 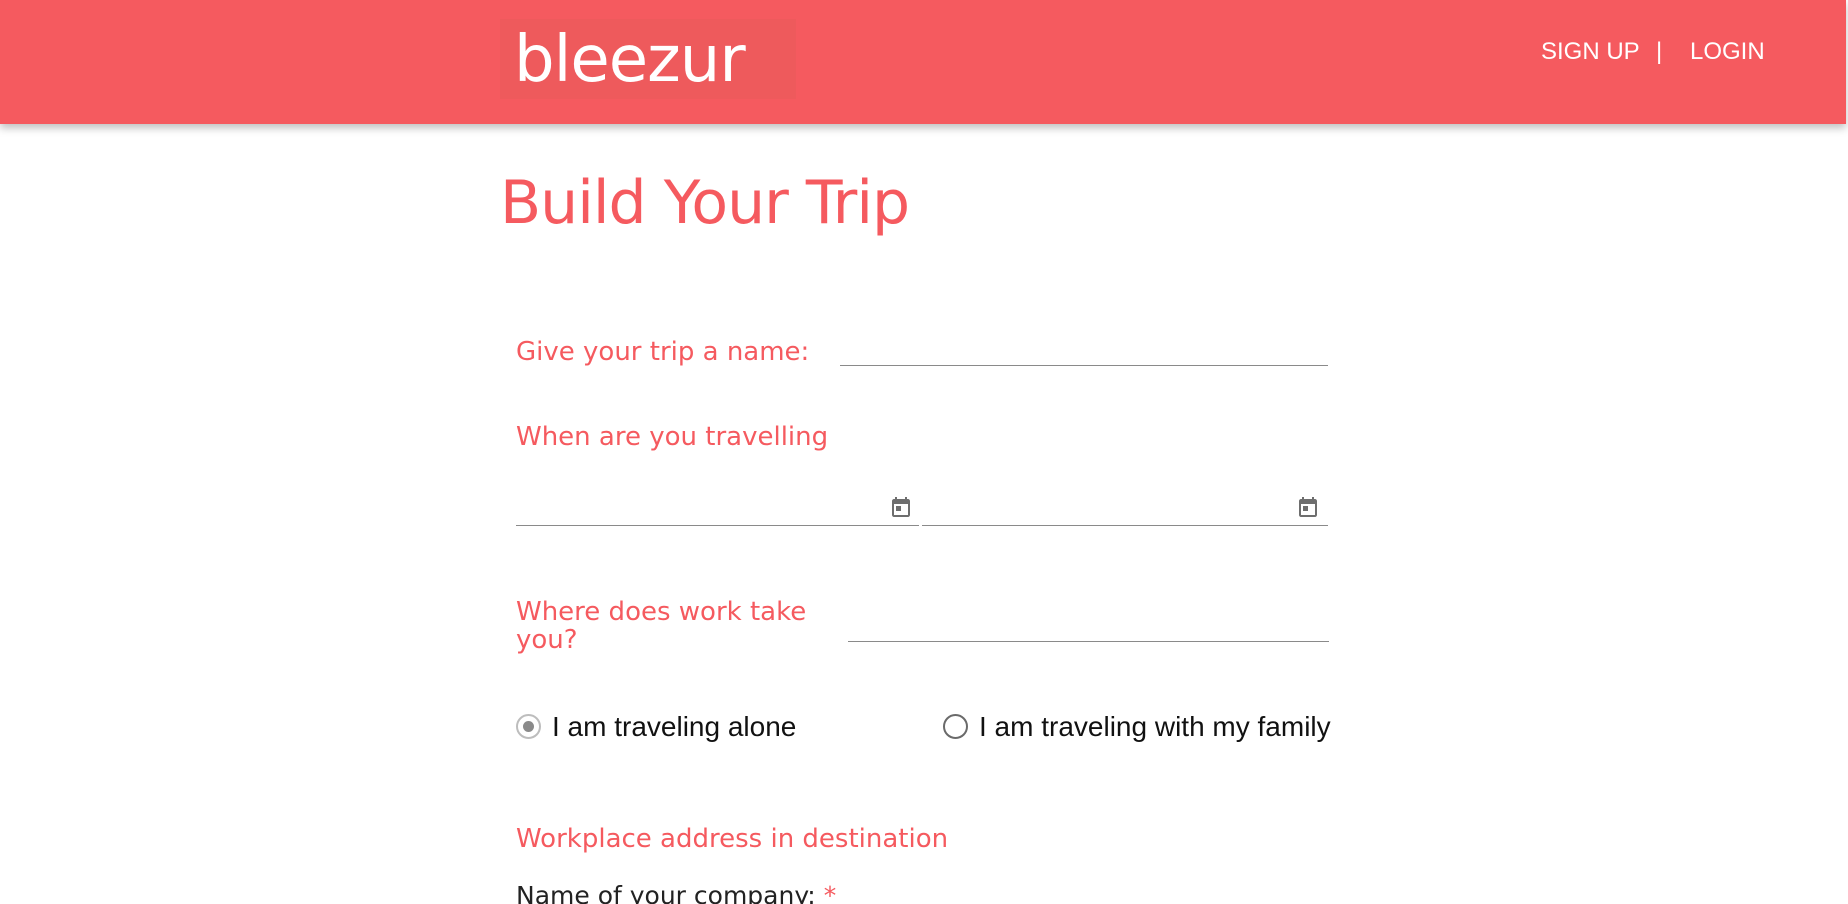 I want to click on traveling-alone-radio, so click(x=528, y=726).